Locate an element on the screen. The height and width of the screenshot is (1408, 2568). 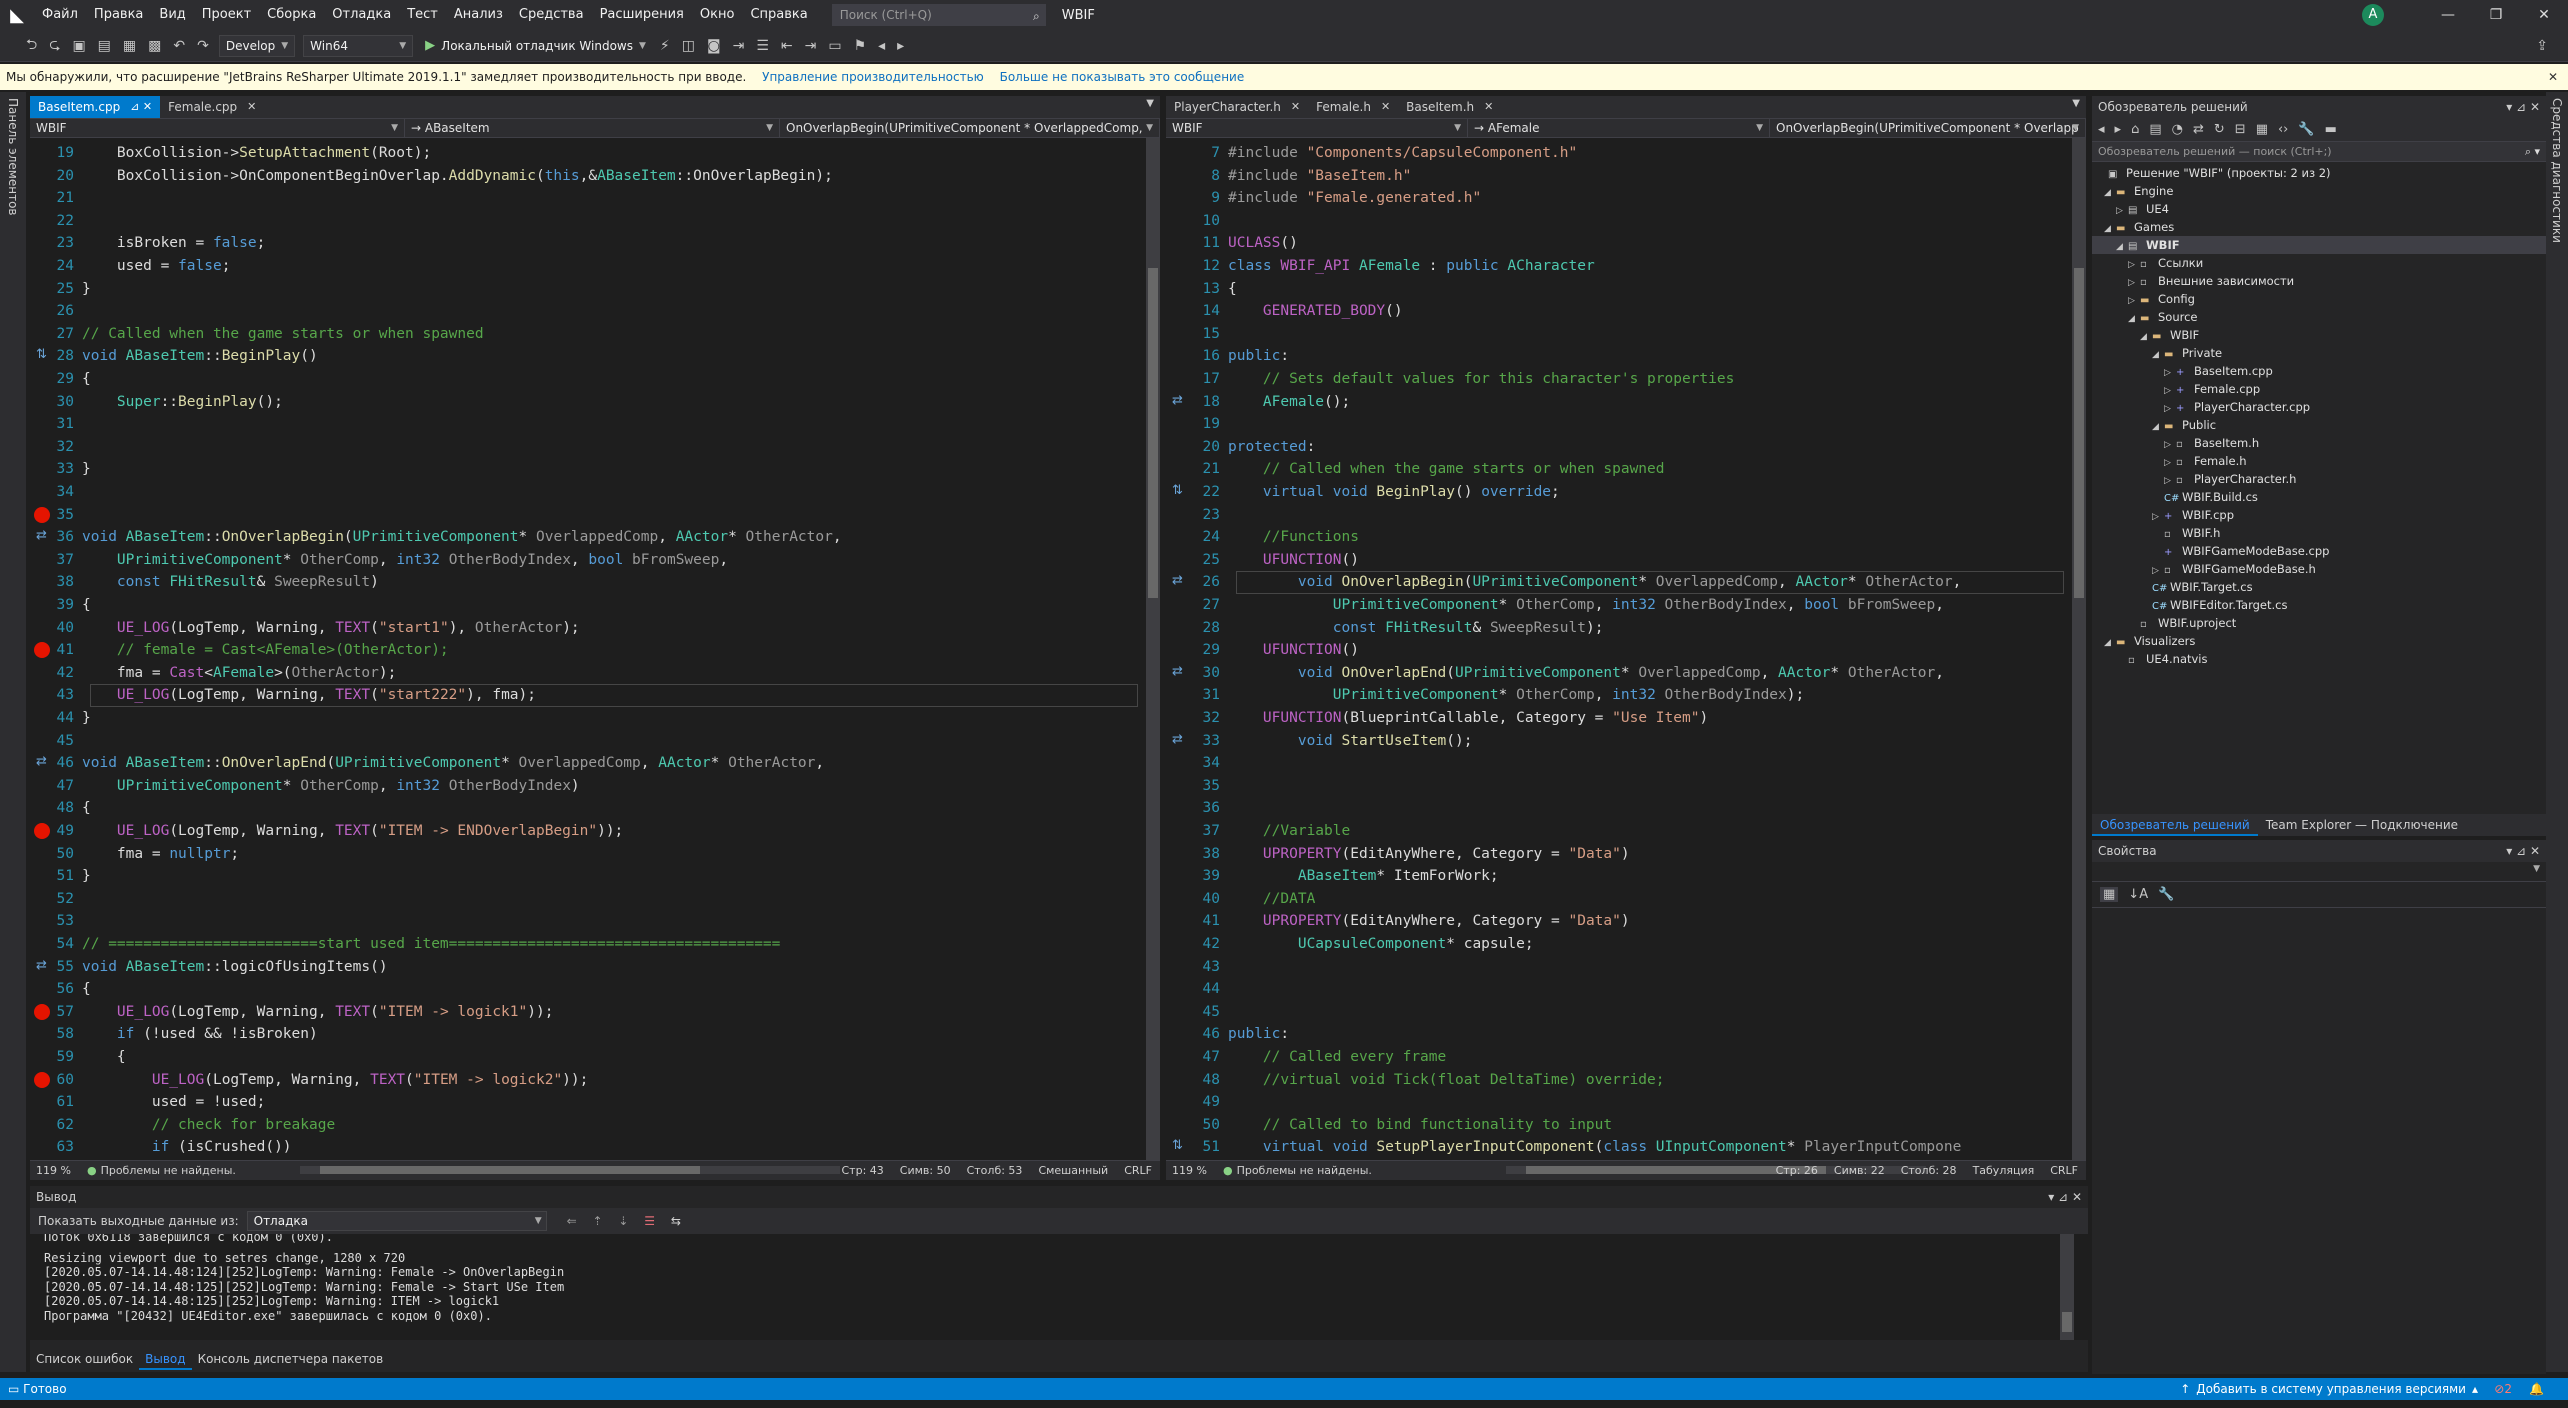
prev-message-icon: ⇡ is located at coordinates (598, 1221).